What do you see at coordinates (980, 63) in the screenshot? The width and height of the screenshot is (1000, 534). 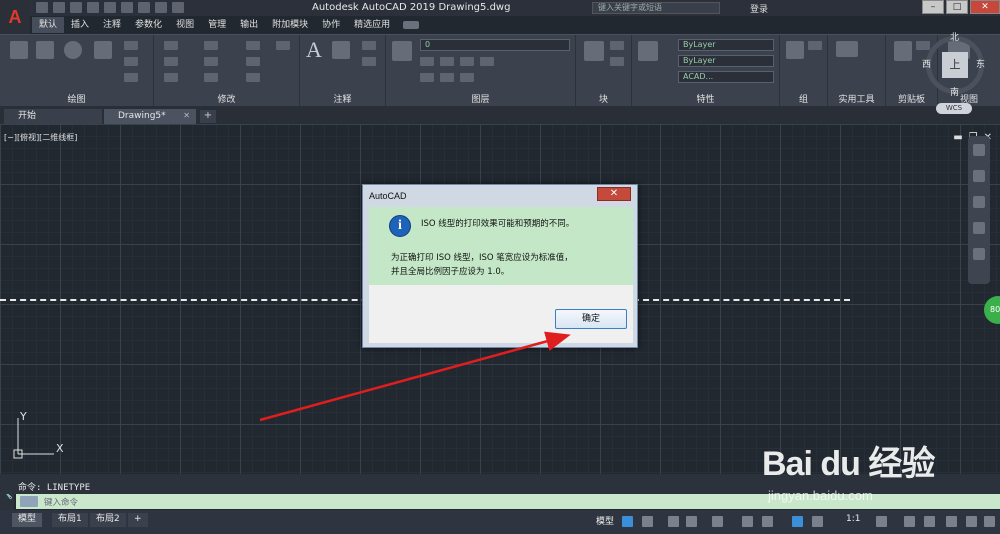 I see `compass-east: 东` at bounding box center [980, 63].